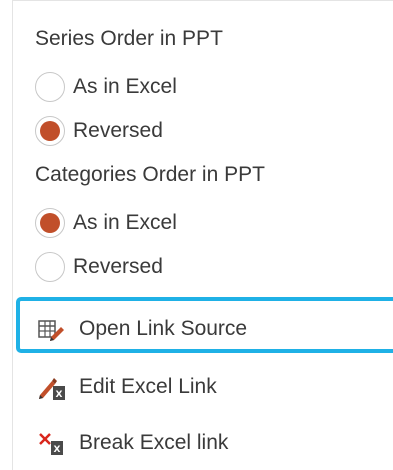 This screenshot has height=470, width=393. I want to click on open-link-source-button: Open Link Source, so click(142, 329).